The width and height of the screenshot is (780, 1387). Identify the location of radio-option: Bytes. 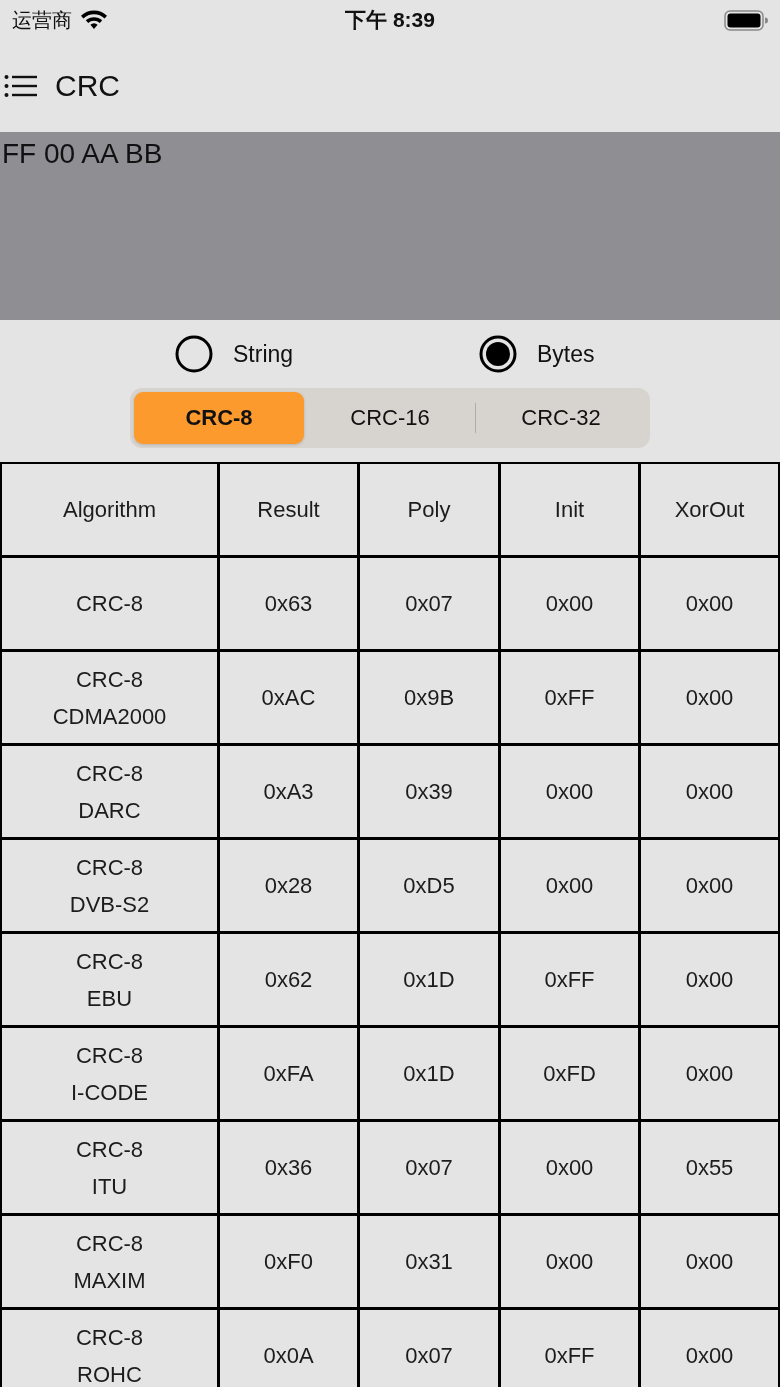
(537, 354).